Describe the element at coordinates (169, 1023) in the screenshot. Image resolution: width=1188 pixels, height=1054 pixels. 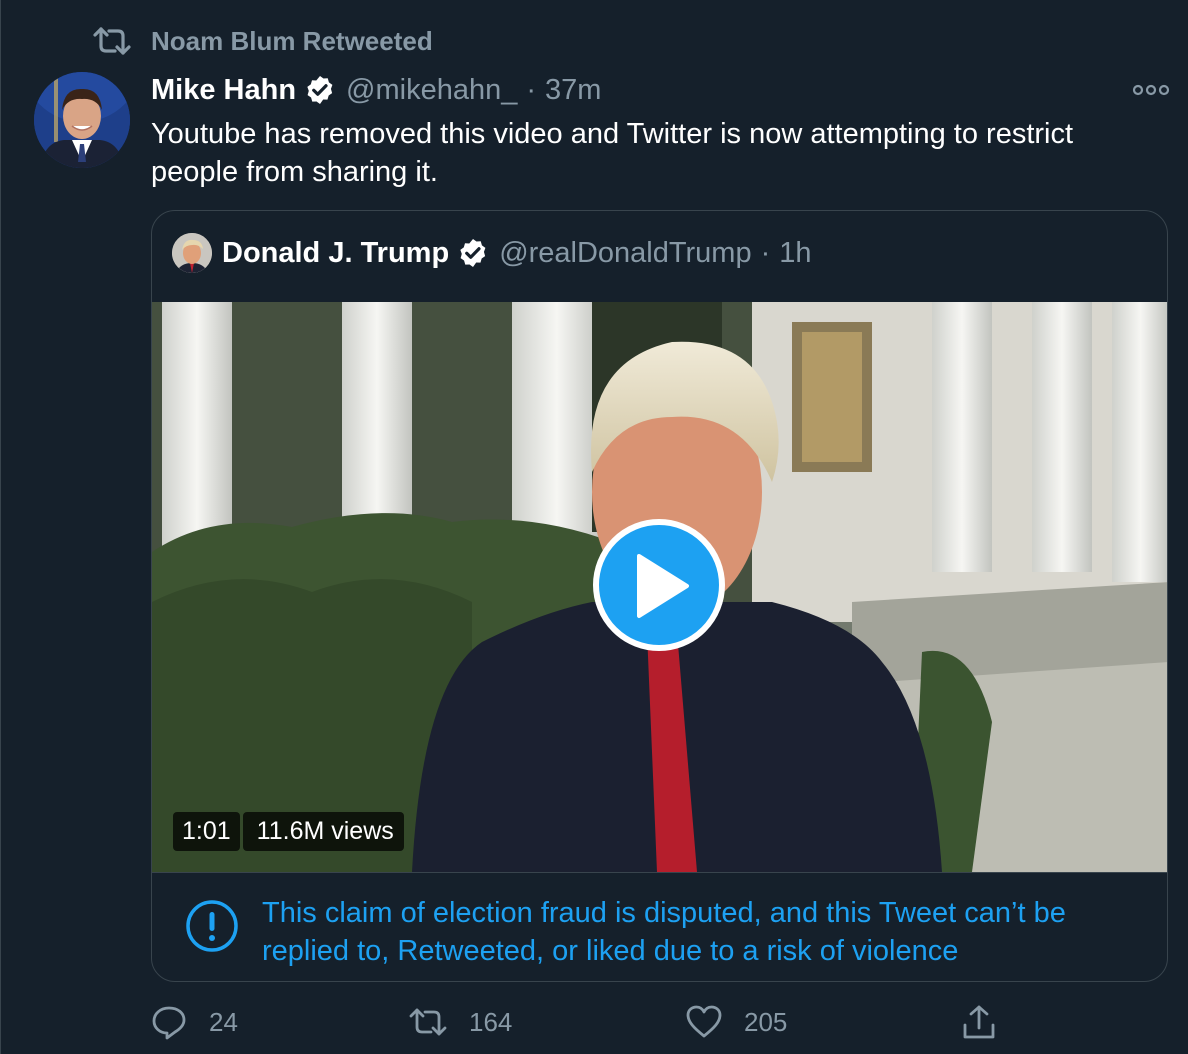
I see `reply-icon` at that location.